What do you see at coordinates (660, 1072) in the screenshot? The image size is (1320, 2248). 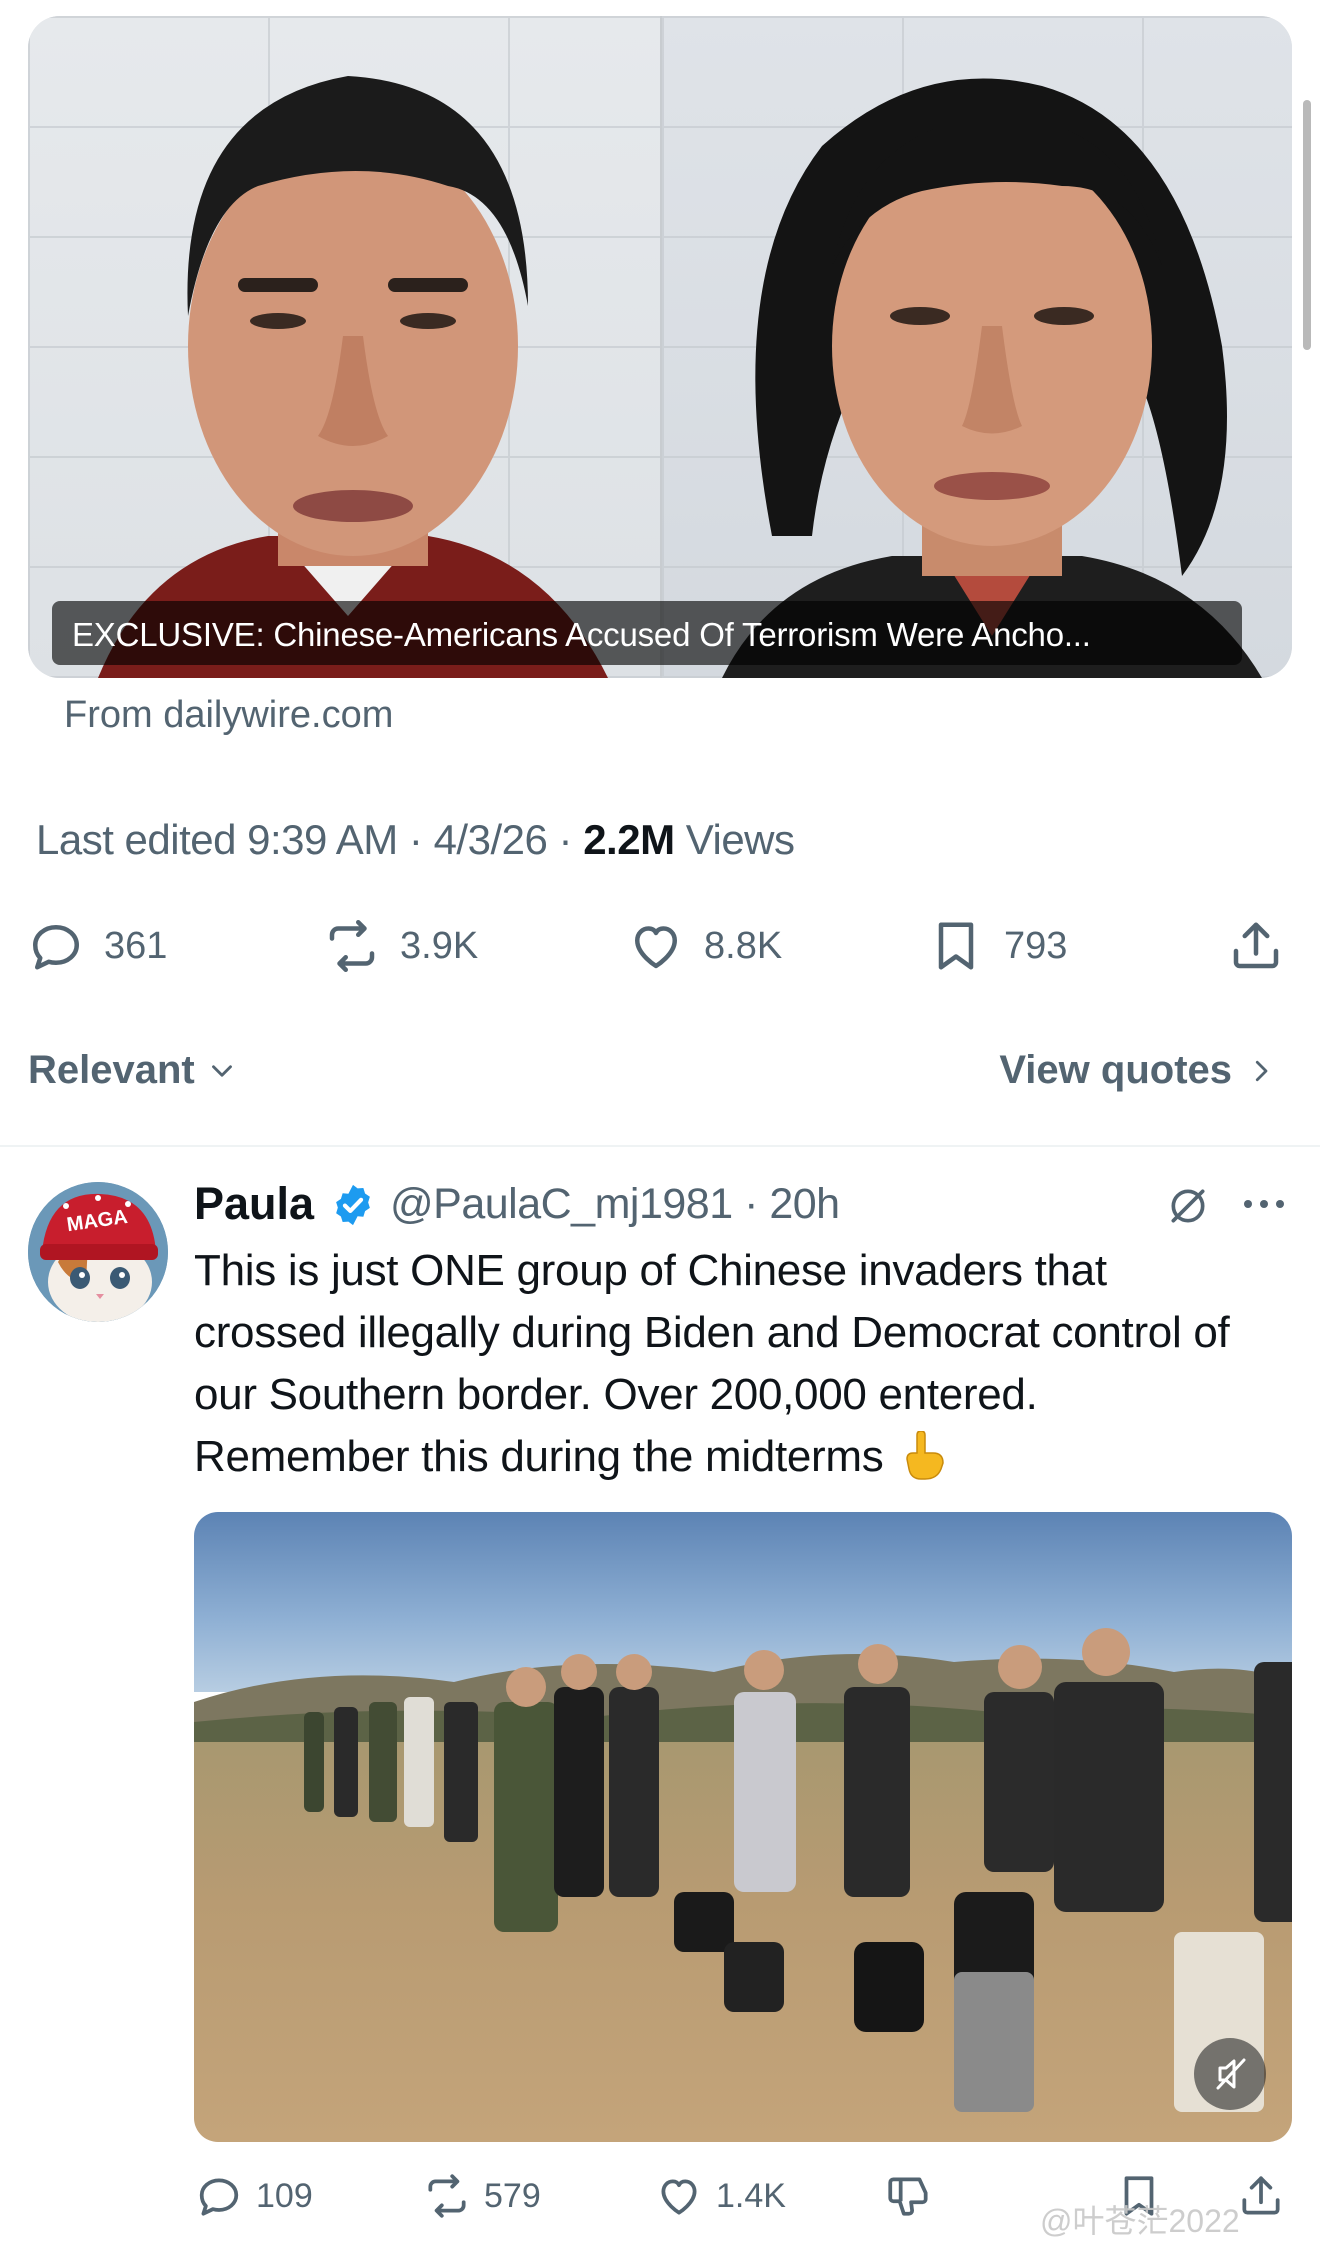 I see `replies-sort-row: Relevant View quotes` at bounding box center [660, 1072].